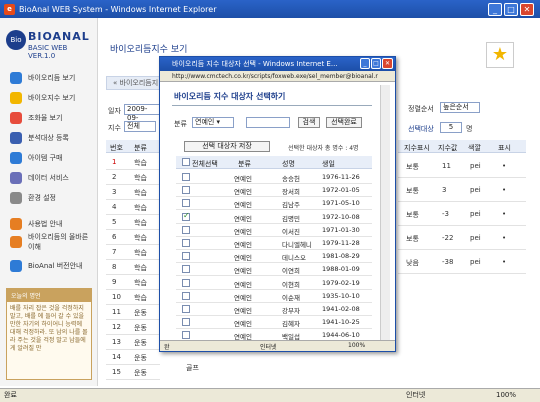 The image size is (540, 402). What do you see at coordinates (142, 113) in the screenshot?
I see `date-input: 2009-09-` at bounding box center [142, 113].